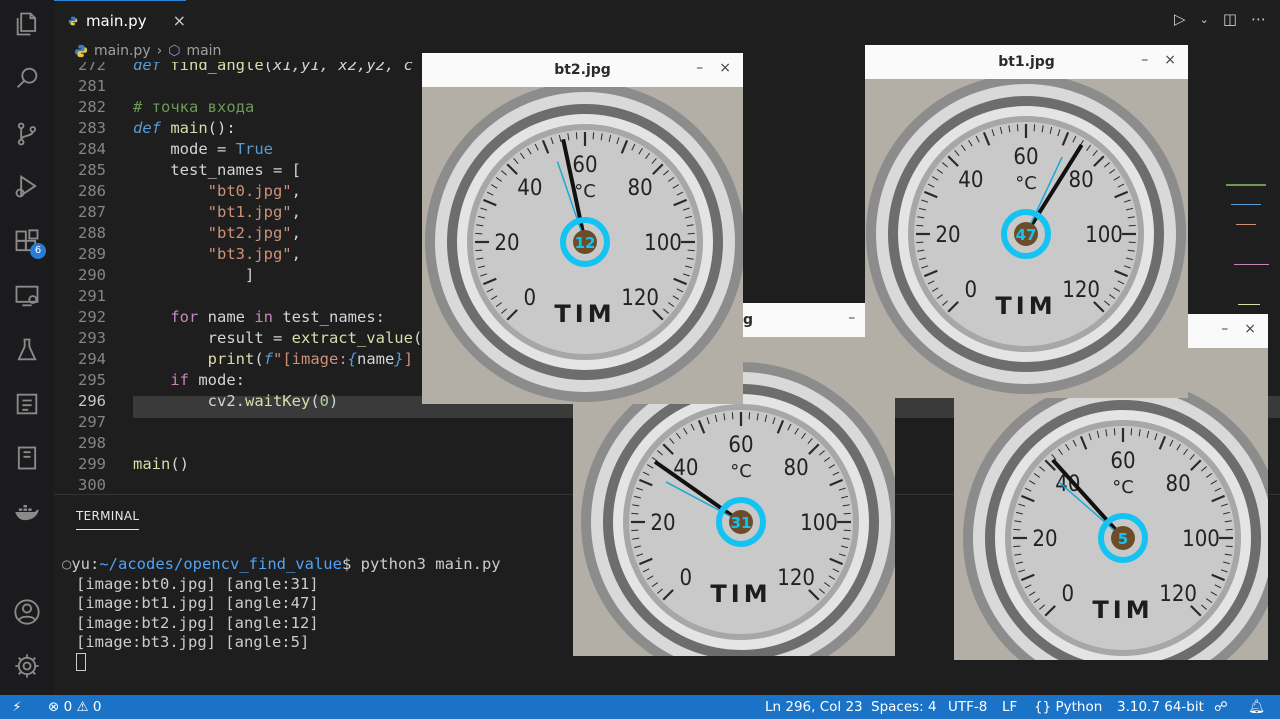 The width and height of the screenshot is (1280, 719). What do you see at coordinates (667, 20) in the screenshot?
I see `editor-tab-bar: main.py × ▷ ⌄ ◫ ⋯` at bounding box center [667, 20].